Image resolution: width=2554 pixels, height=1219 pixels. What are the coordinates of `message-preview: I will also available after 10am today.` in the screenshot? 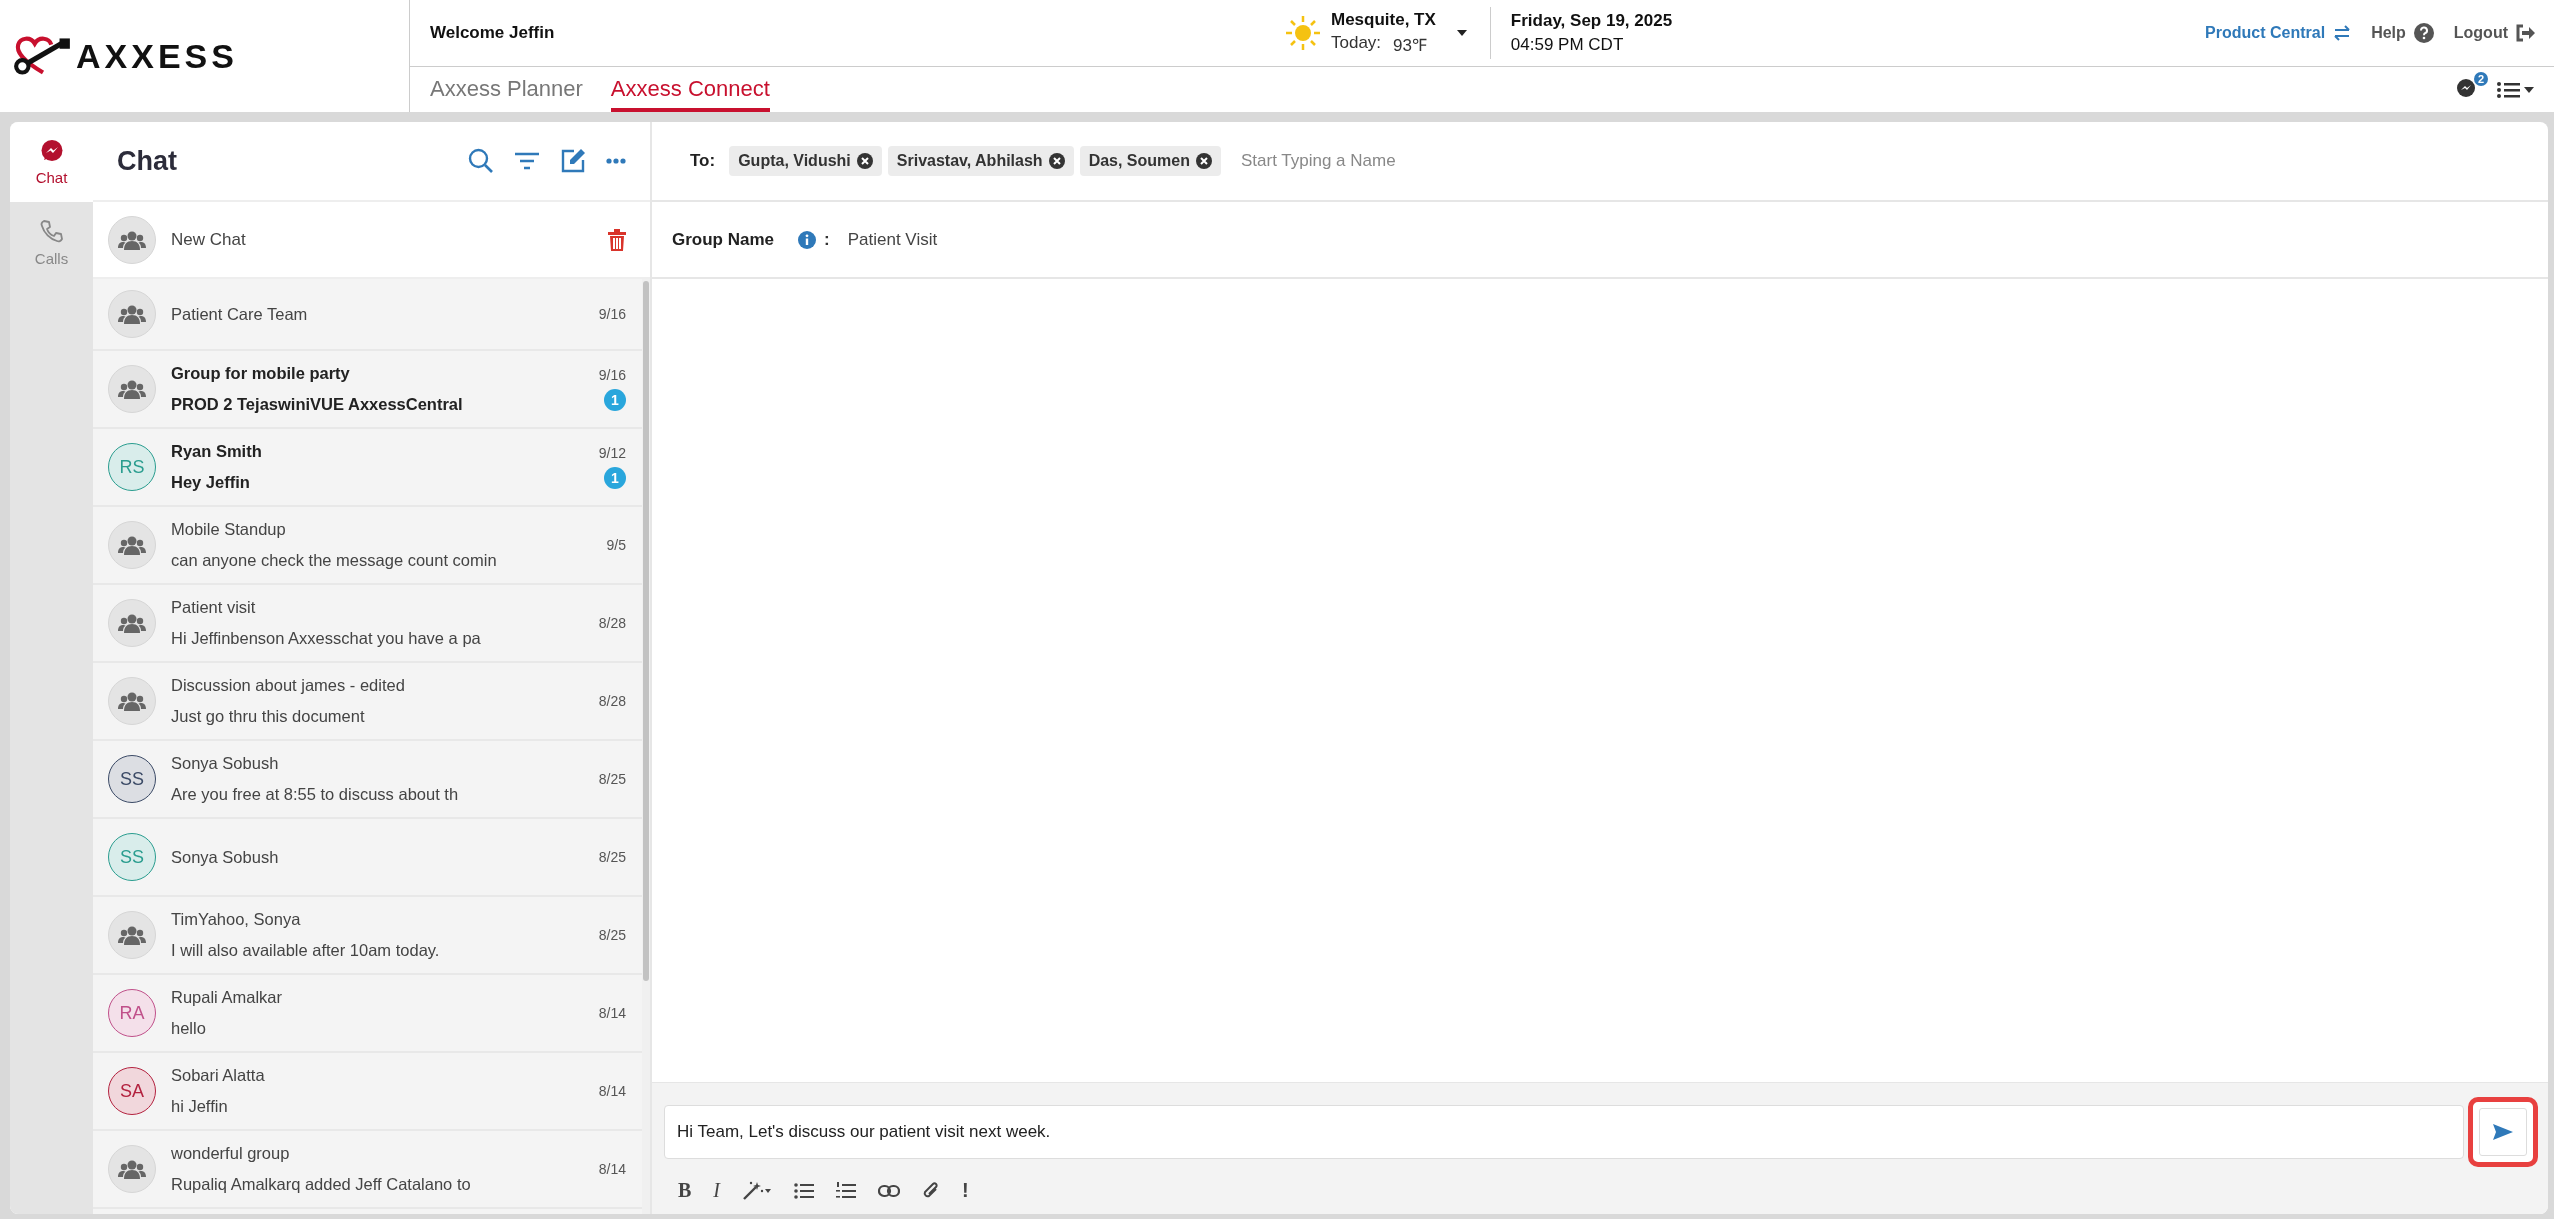 It's located at (306, 950).